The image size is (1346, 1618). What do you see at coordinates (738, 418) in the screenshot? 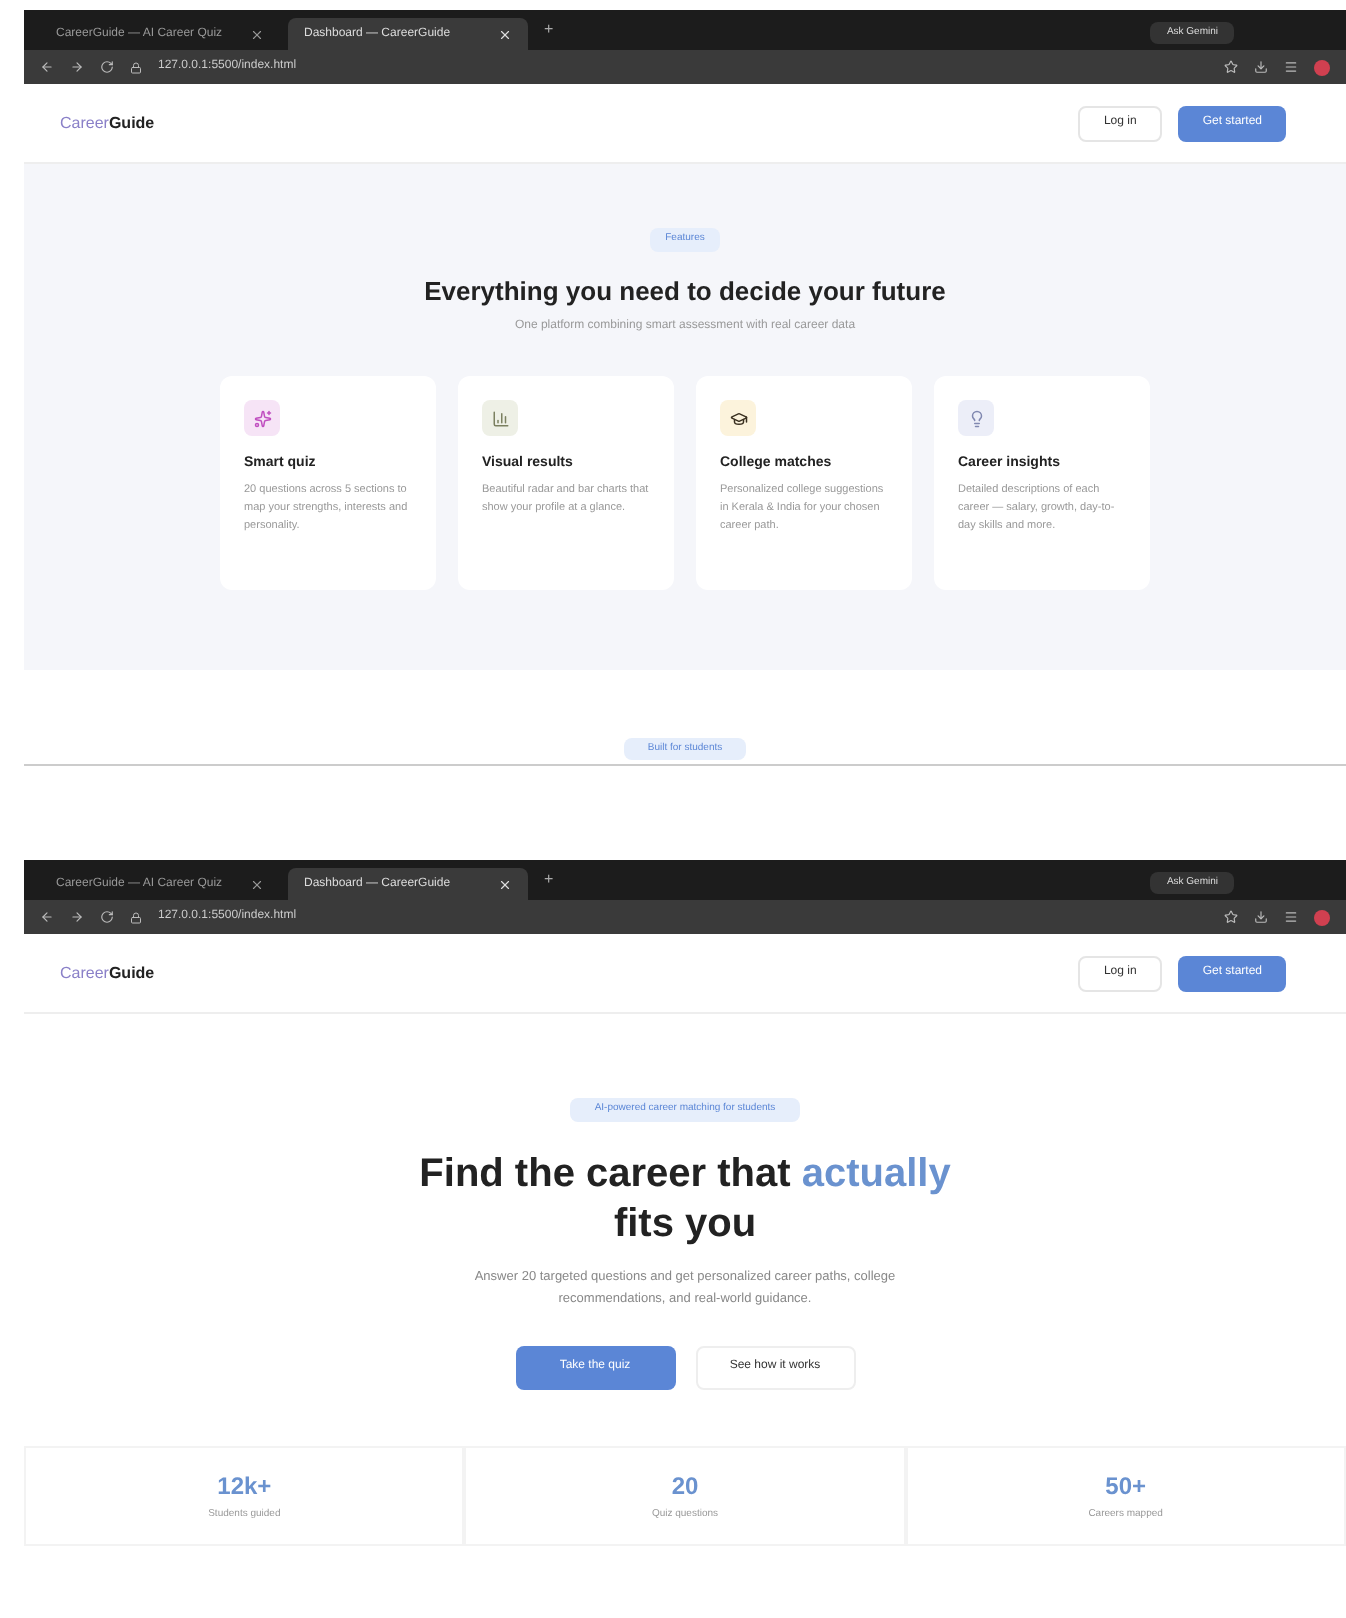
I see `graduation-cap-icon` at bounding box center [738, 418].